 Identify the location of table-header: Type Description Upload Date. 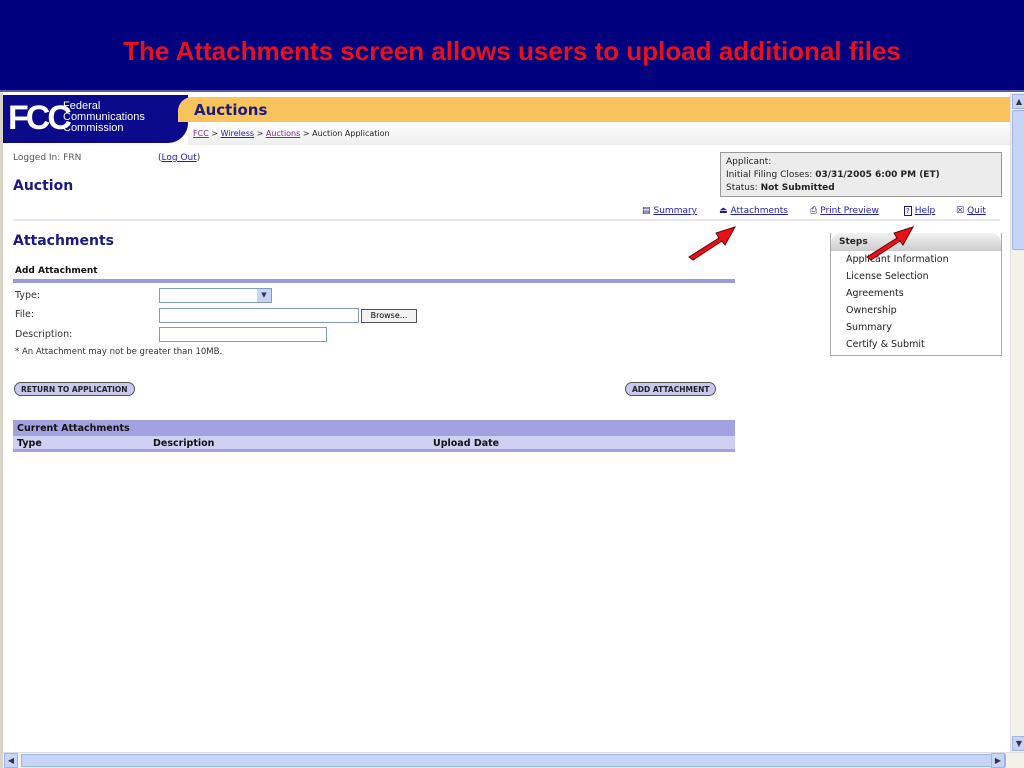
(374, 444).